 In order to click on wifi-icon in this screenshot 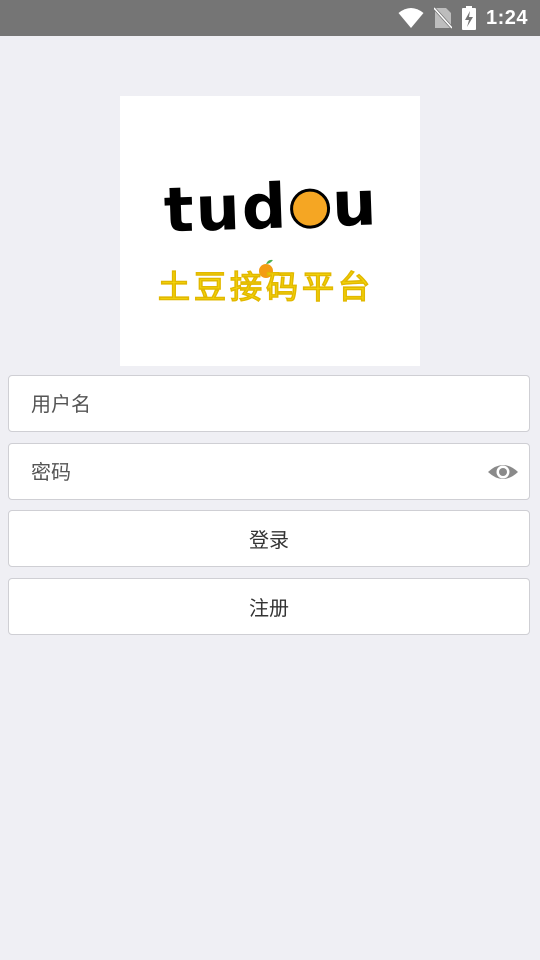, I will do `click(411, 18)`.